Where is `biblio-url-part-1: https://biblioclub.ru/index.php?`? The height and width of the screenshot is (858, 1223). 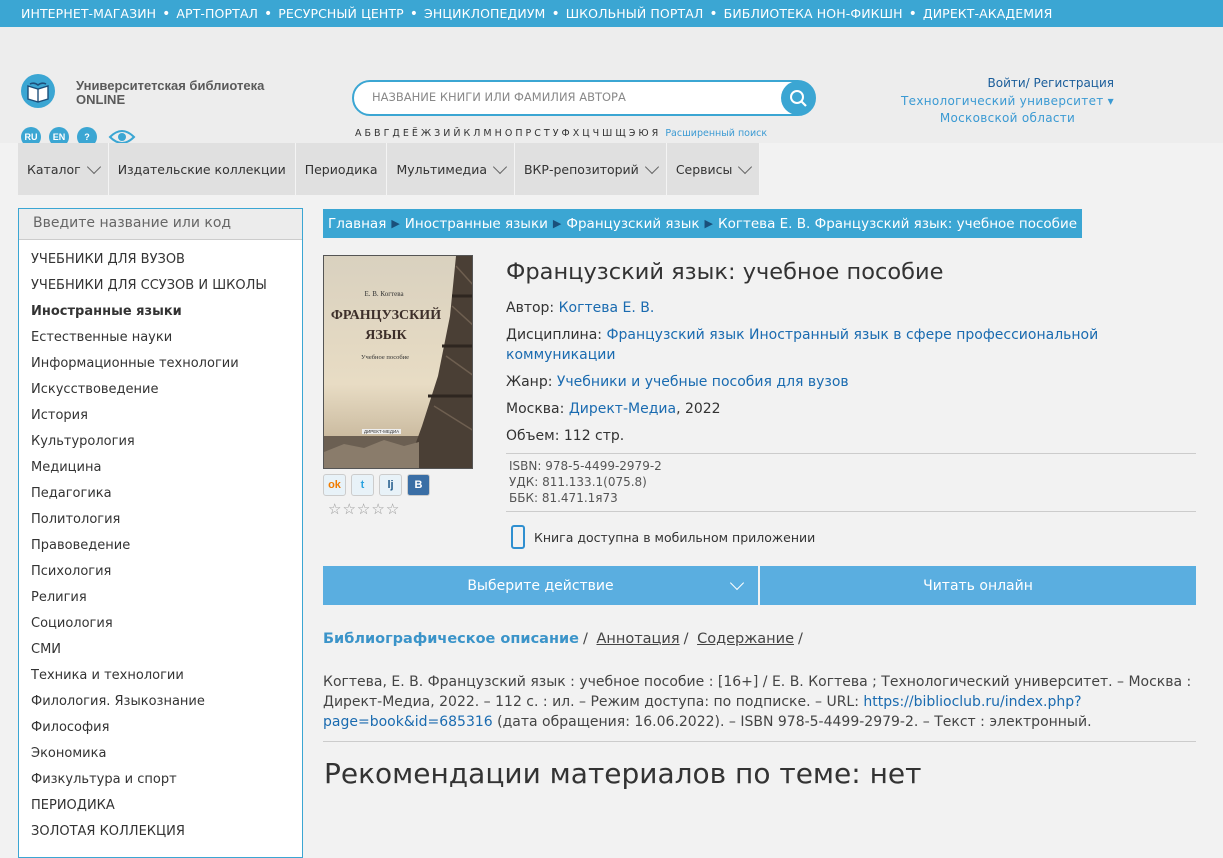
biblio-url-part-1: https://biblioclub.ru/index.php? is located at coordinates (972, 702).